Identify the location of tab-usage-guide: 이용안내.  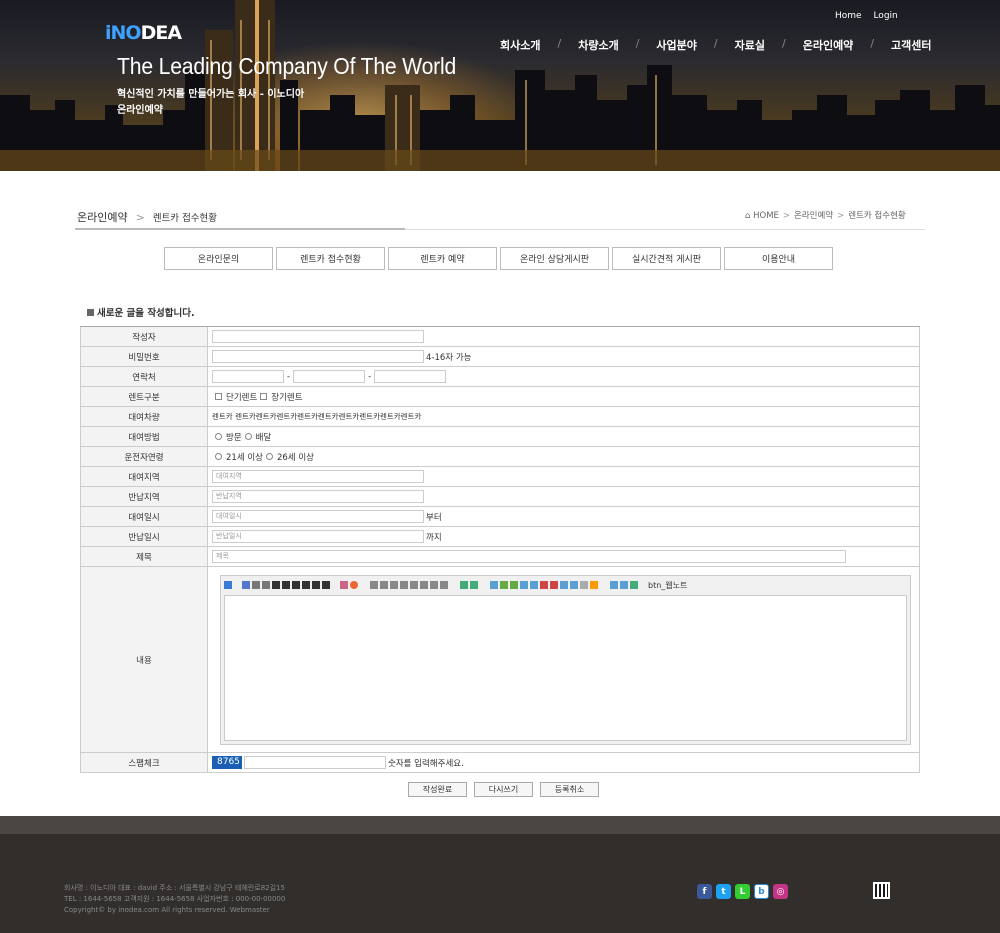
(778, 258).